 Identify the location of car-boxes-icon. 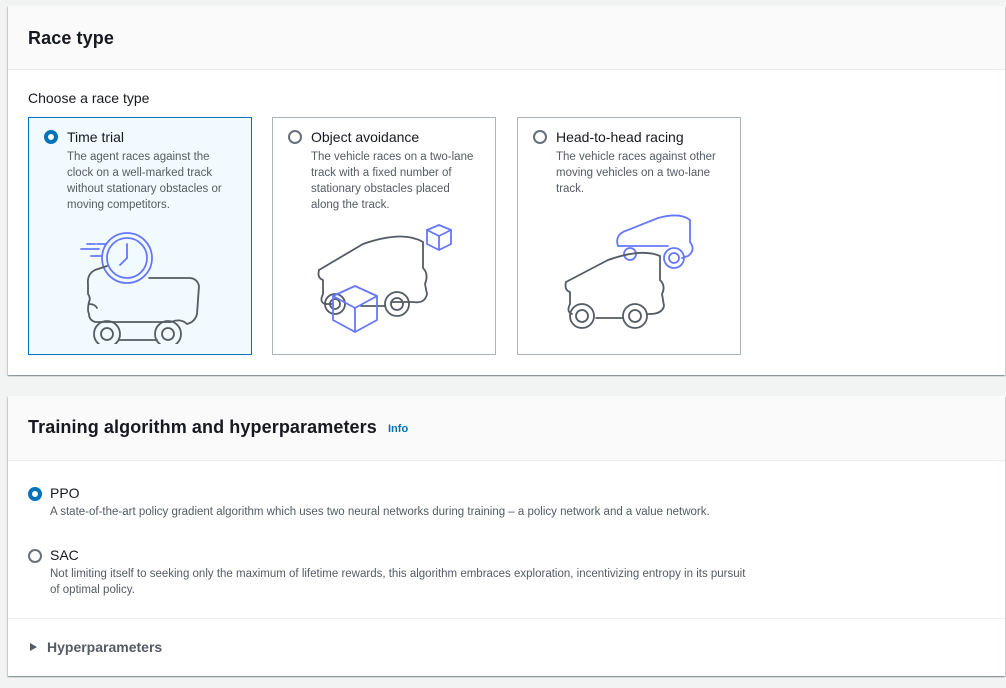
(384, 278).